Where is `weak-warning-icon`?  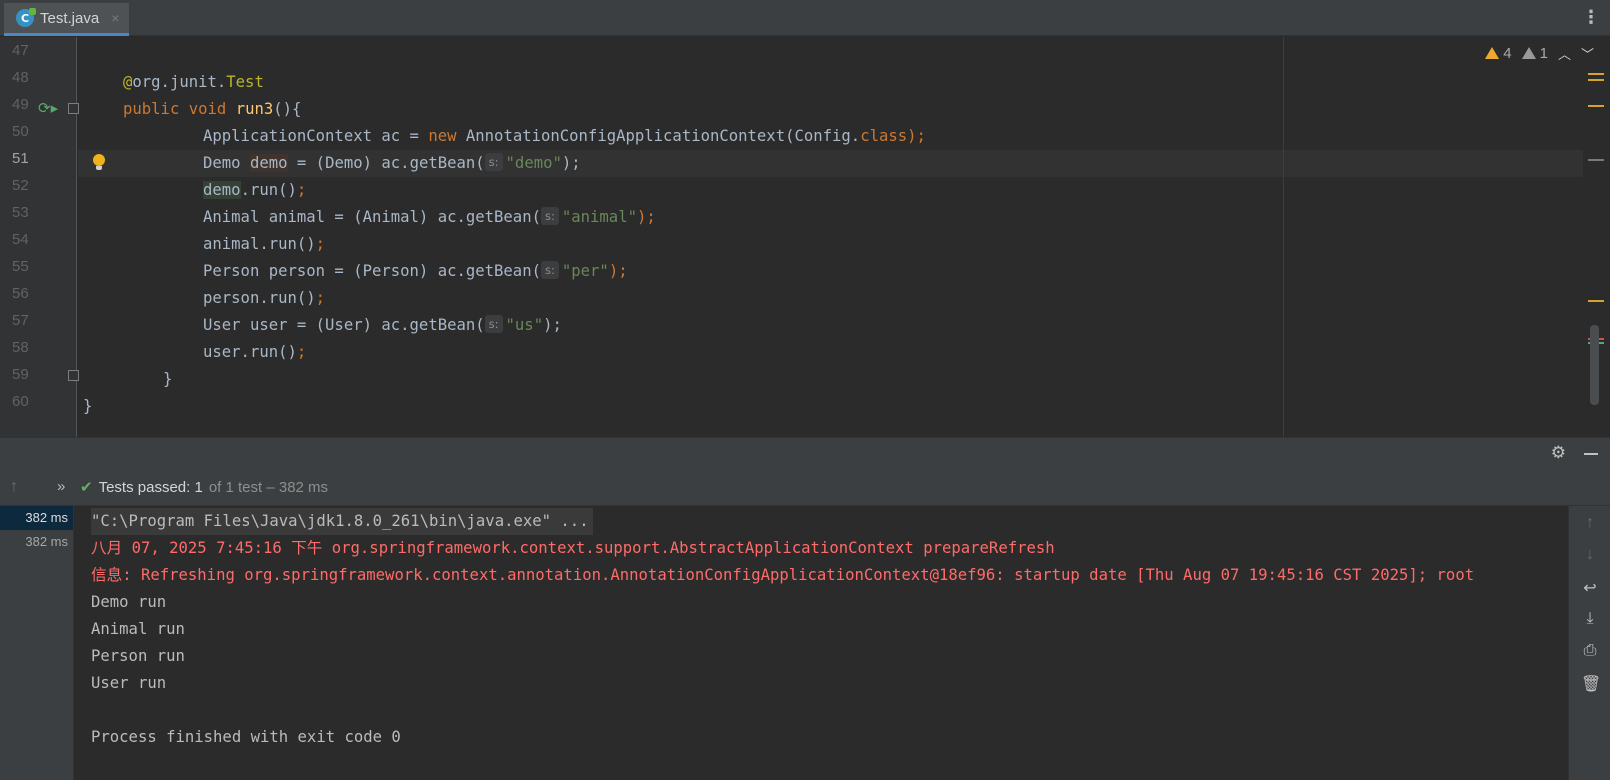 weak-warning-icon is located at coordinates (1528, 53).